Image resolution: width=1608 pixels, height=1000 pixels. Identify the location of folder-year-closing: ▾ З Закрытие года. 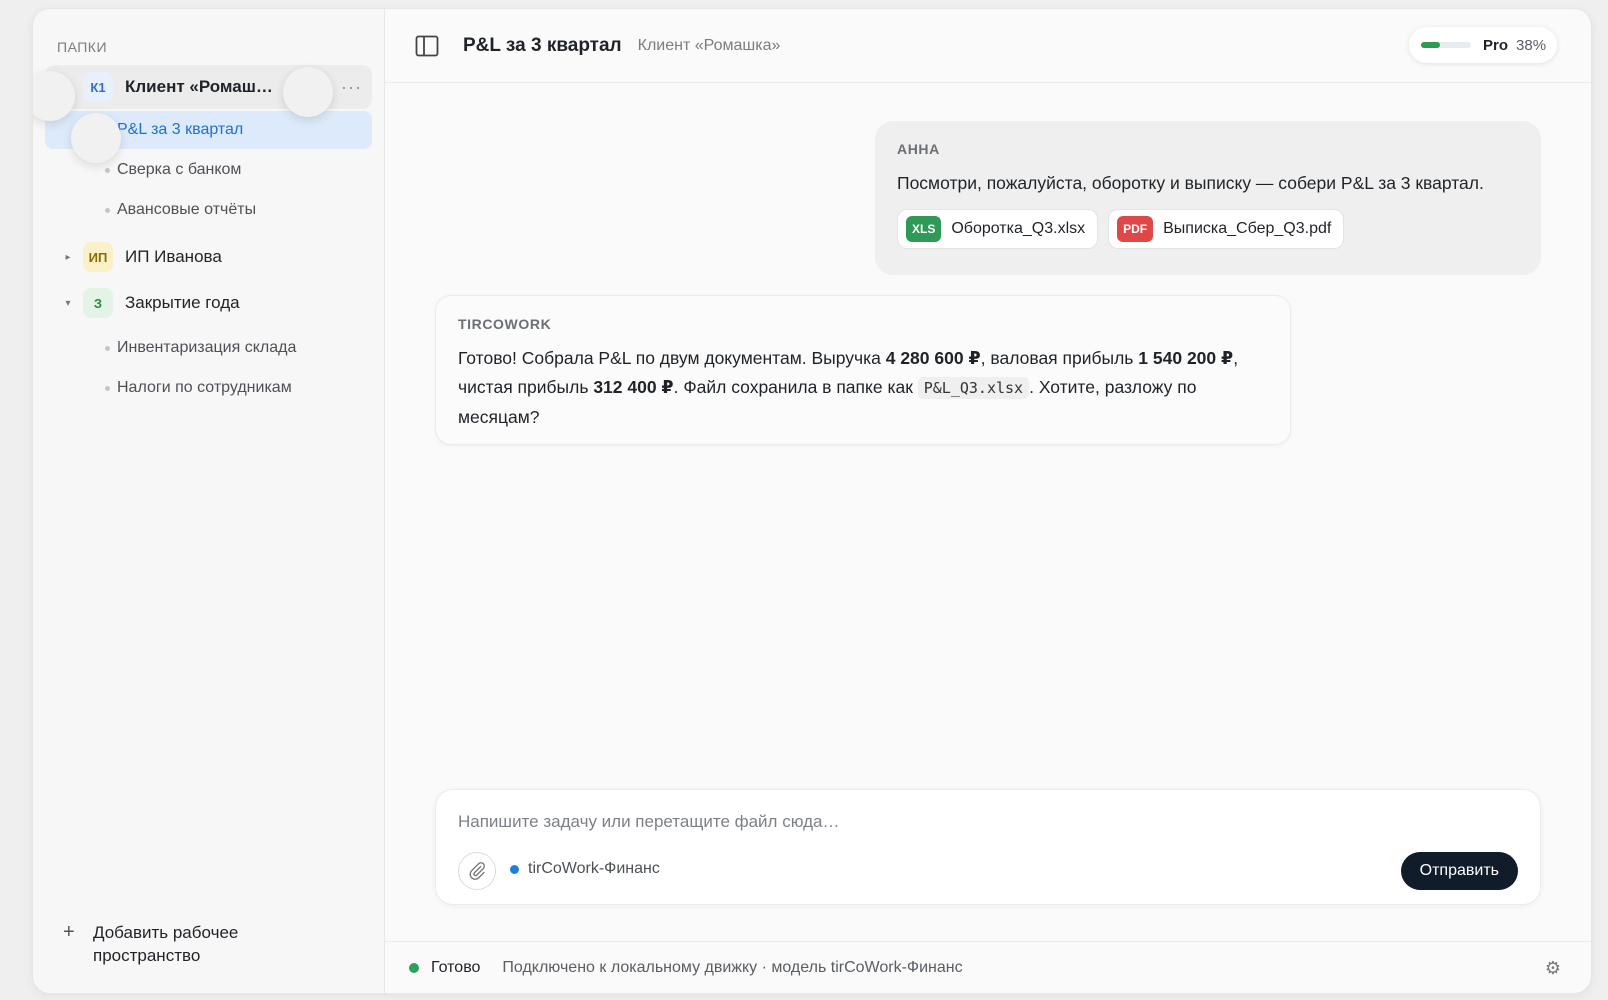
(208, 303).